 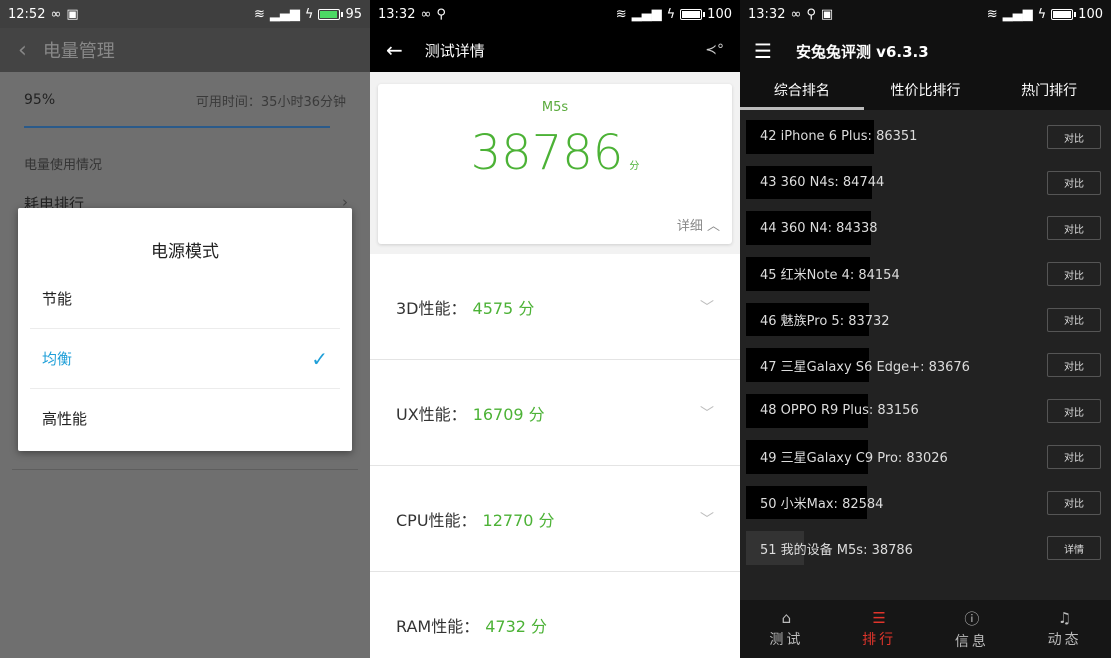 What do you see at coordinates (1049, 92) in the screenshot?
I see `tab-popular: 热门排行` at bounding box center [1049, 92].